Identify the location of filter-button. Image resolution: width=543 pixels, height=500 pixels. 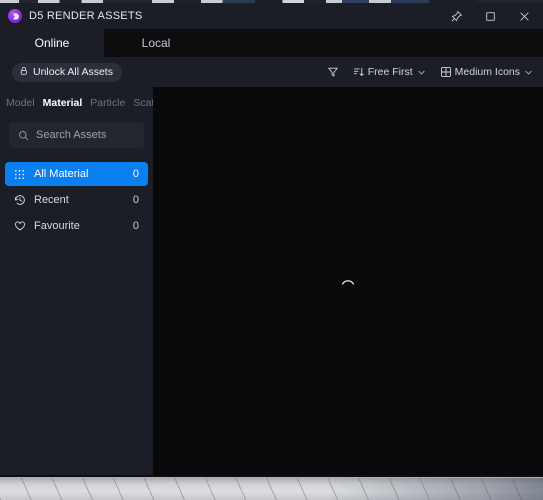
(333, 72).